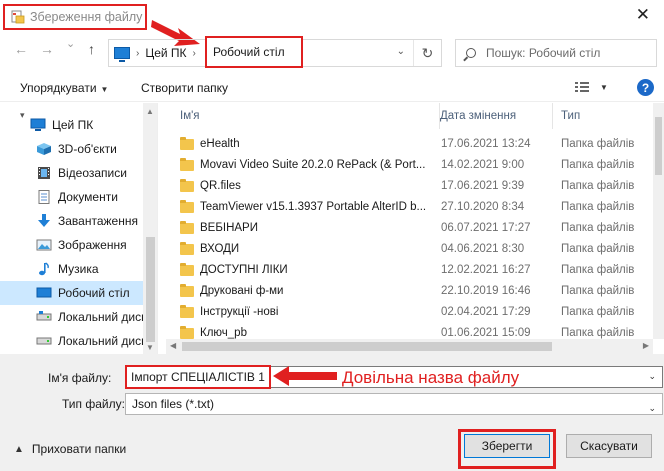 The image size is (664, 471). I want to click on save-button: Зберегти, so click(507, 446).